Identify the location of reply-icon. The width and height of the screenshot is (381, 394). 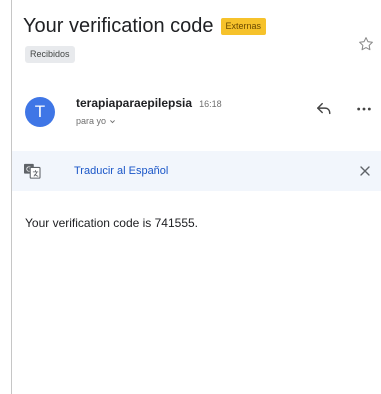
(324, 109).